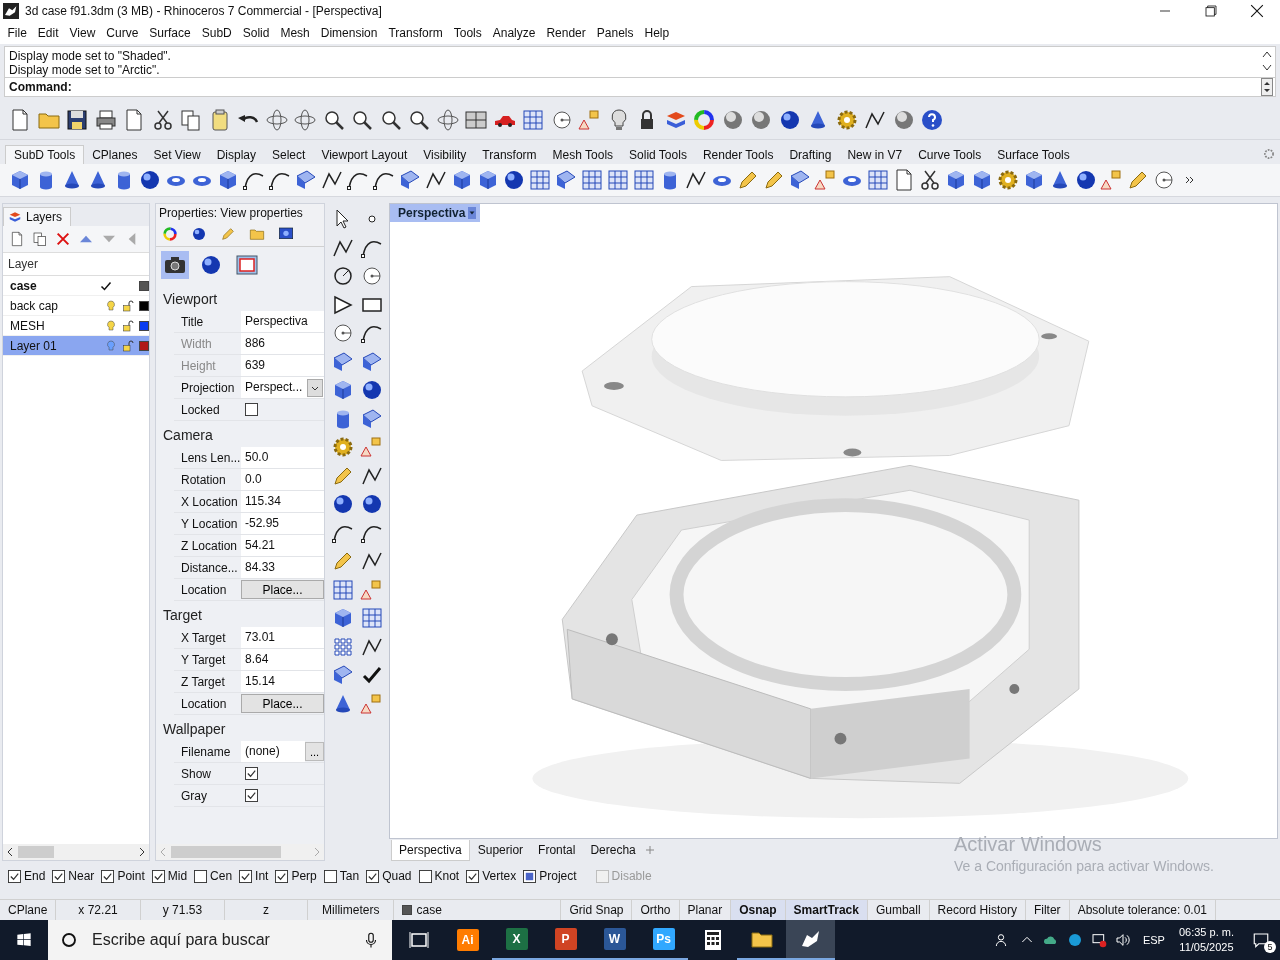 The height and width of the screenshot is (960, 1280). I want to click on delete-icon, so click(63, 239).